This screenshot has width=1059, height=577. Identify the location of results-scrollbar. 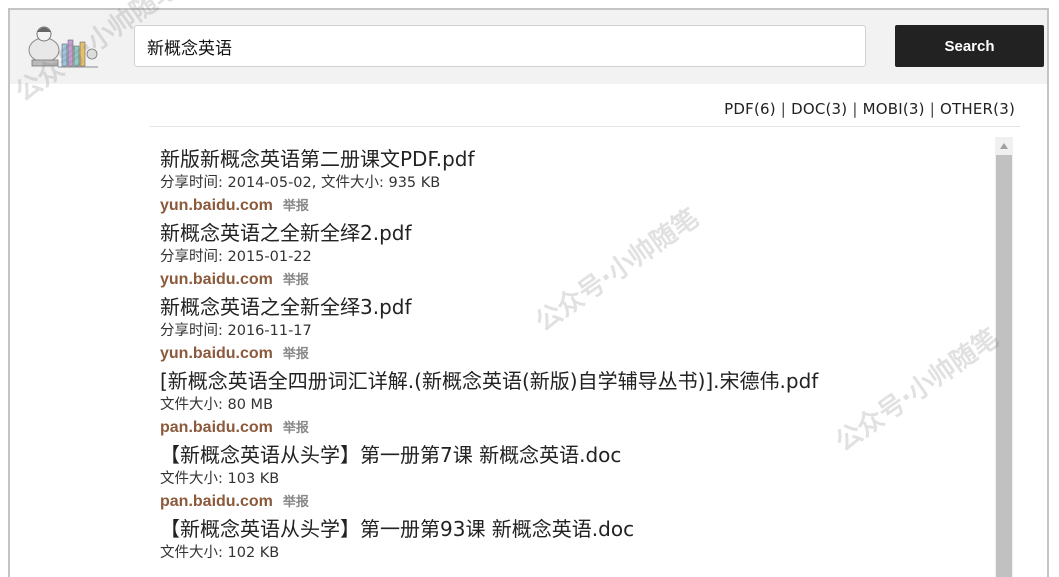
(1004, 357).